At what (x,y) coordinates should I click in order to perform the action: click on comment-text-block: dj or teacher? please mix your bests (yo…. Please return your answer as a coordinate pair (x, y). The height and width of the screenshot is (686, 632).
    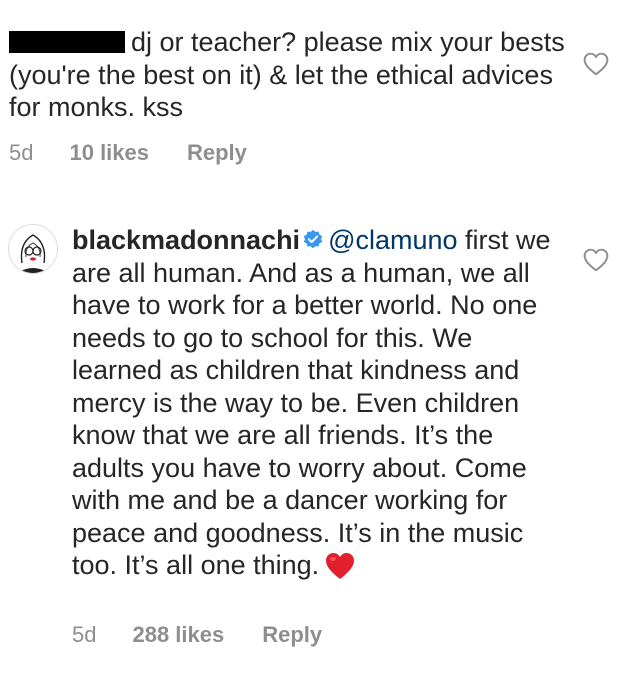
    Looking at the image, I should click on (289, 75).